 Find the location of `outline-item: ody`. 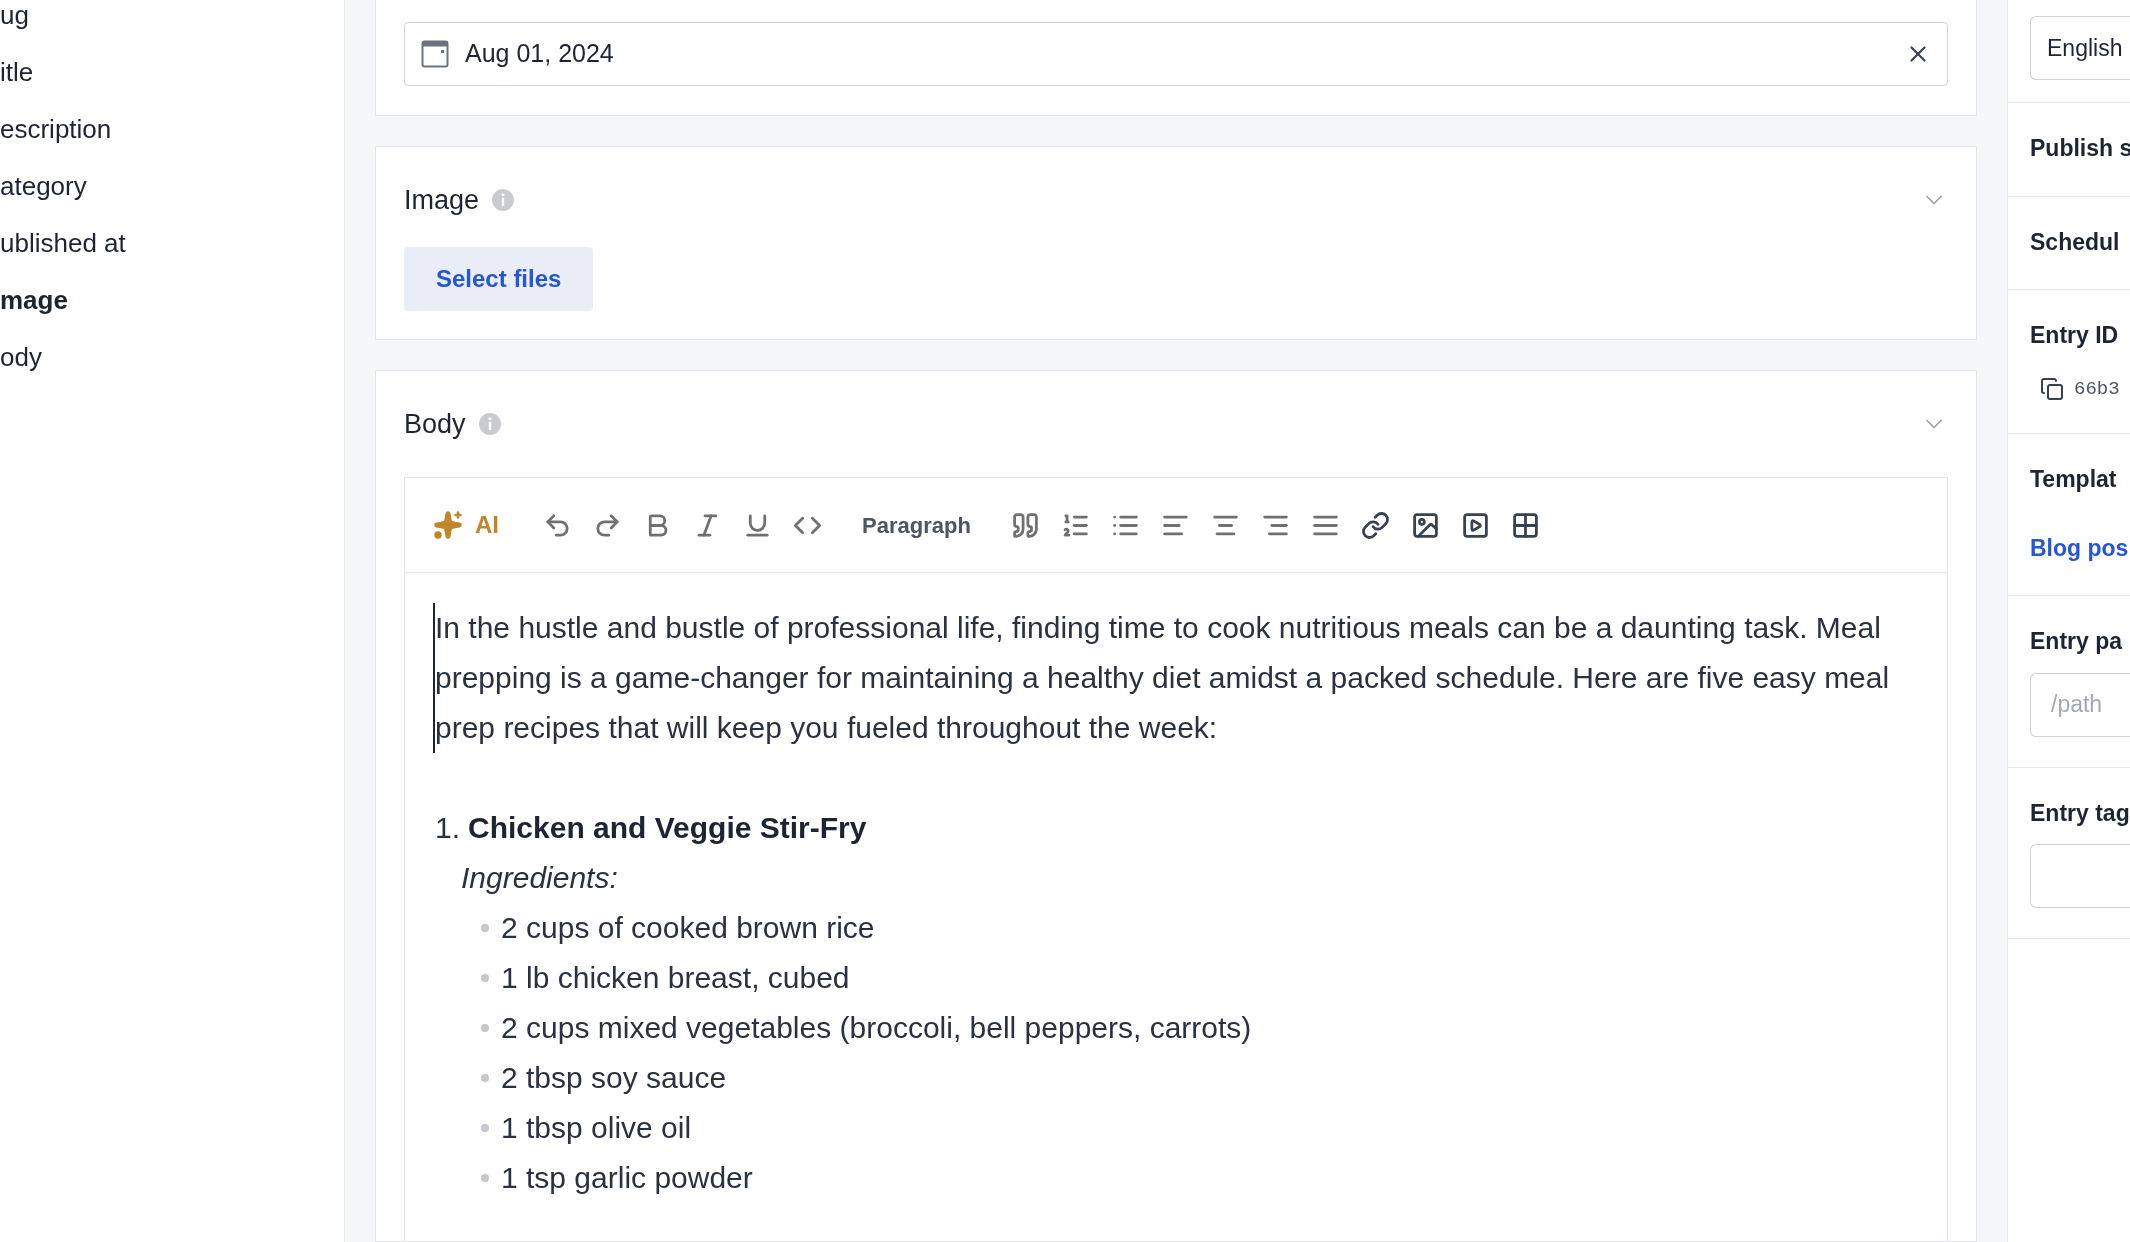

outline-item: ody is located at coordinates (172, 357).